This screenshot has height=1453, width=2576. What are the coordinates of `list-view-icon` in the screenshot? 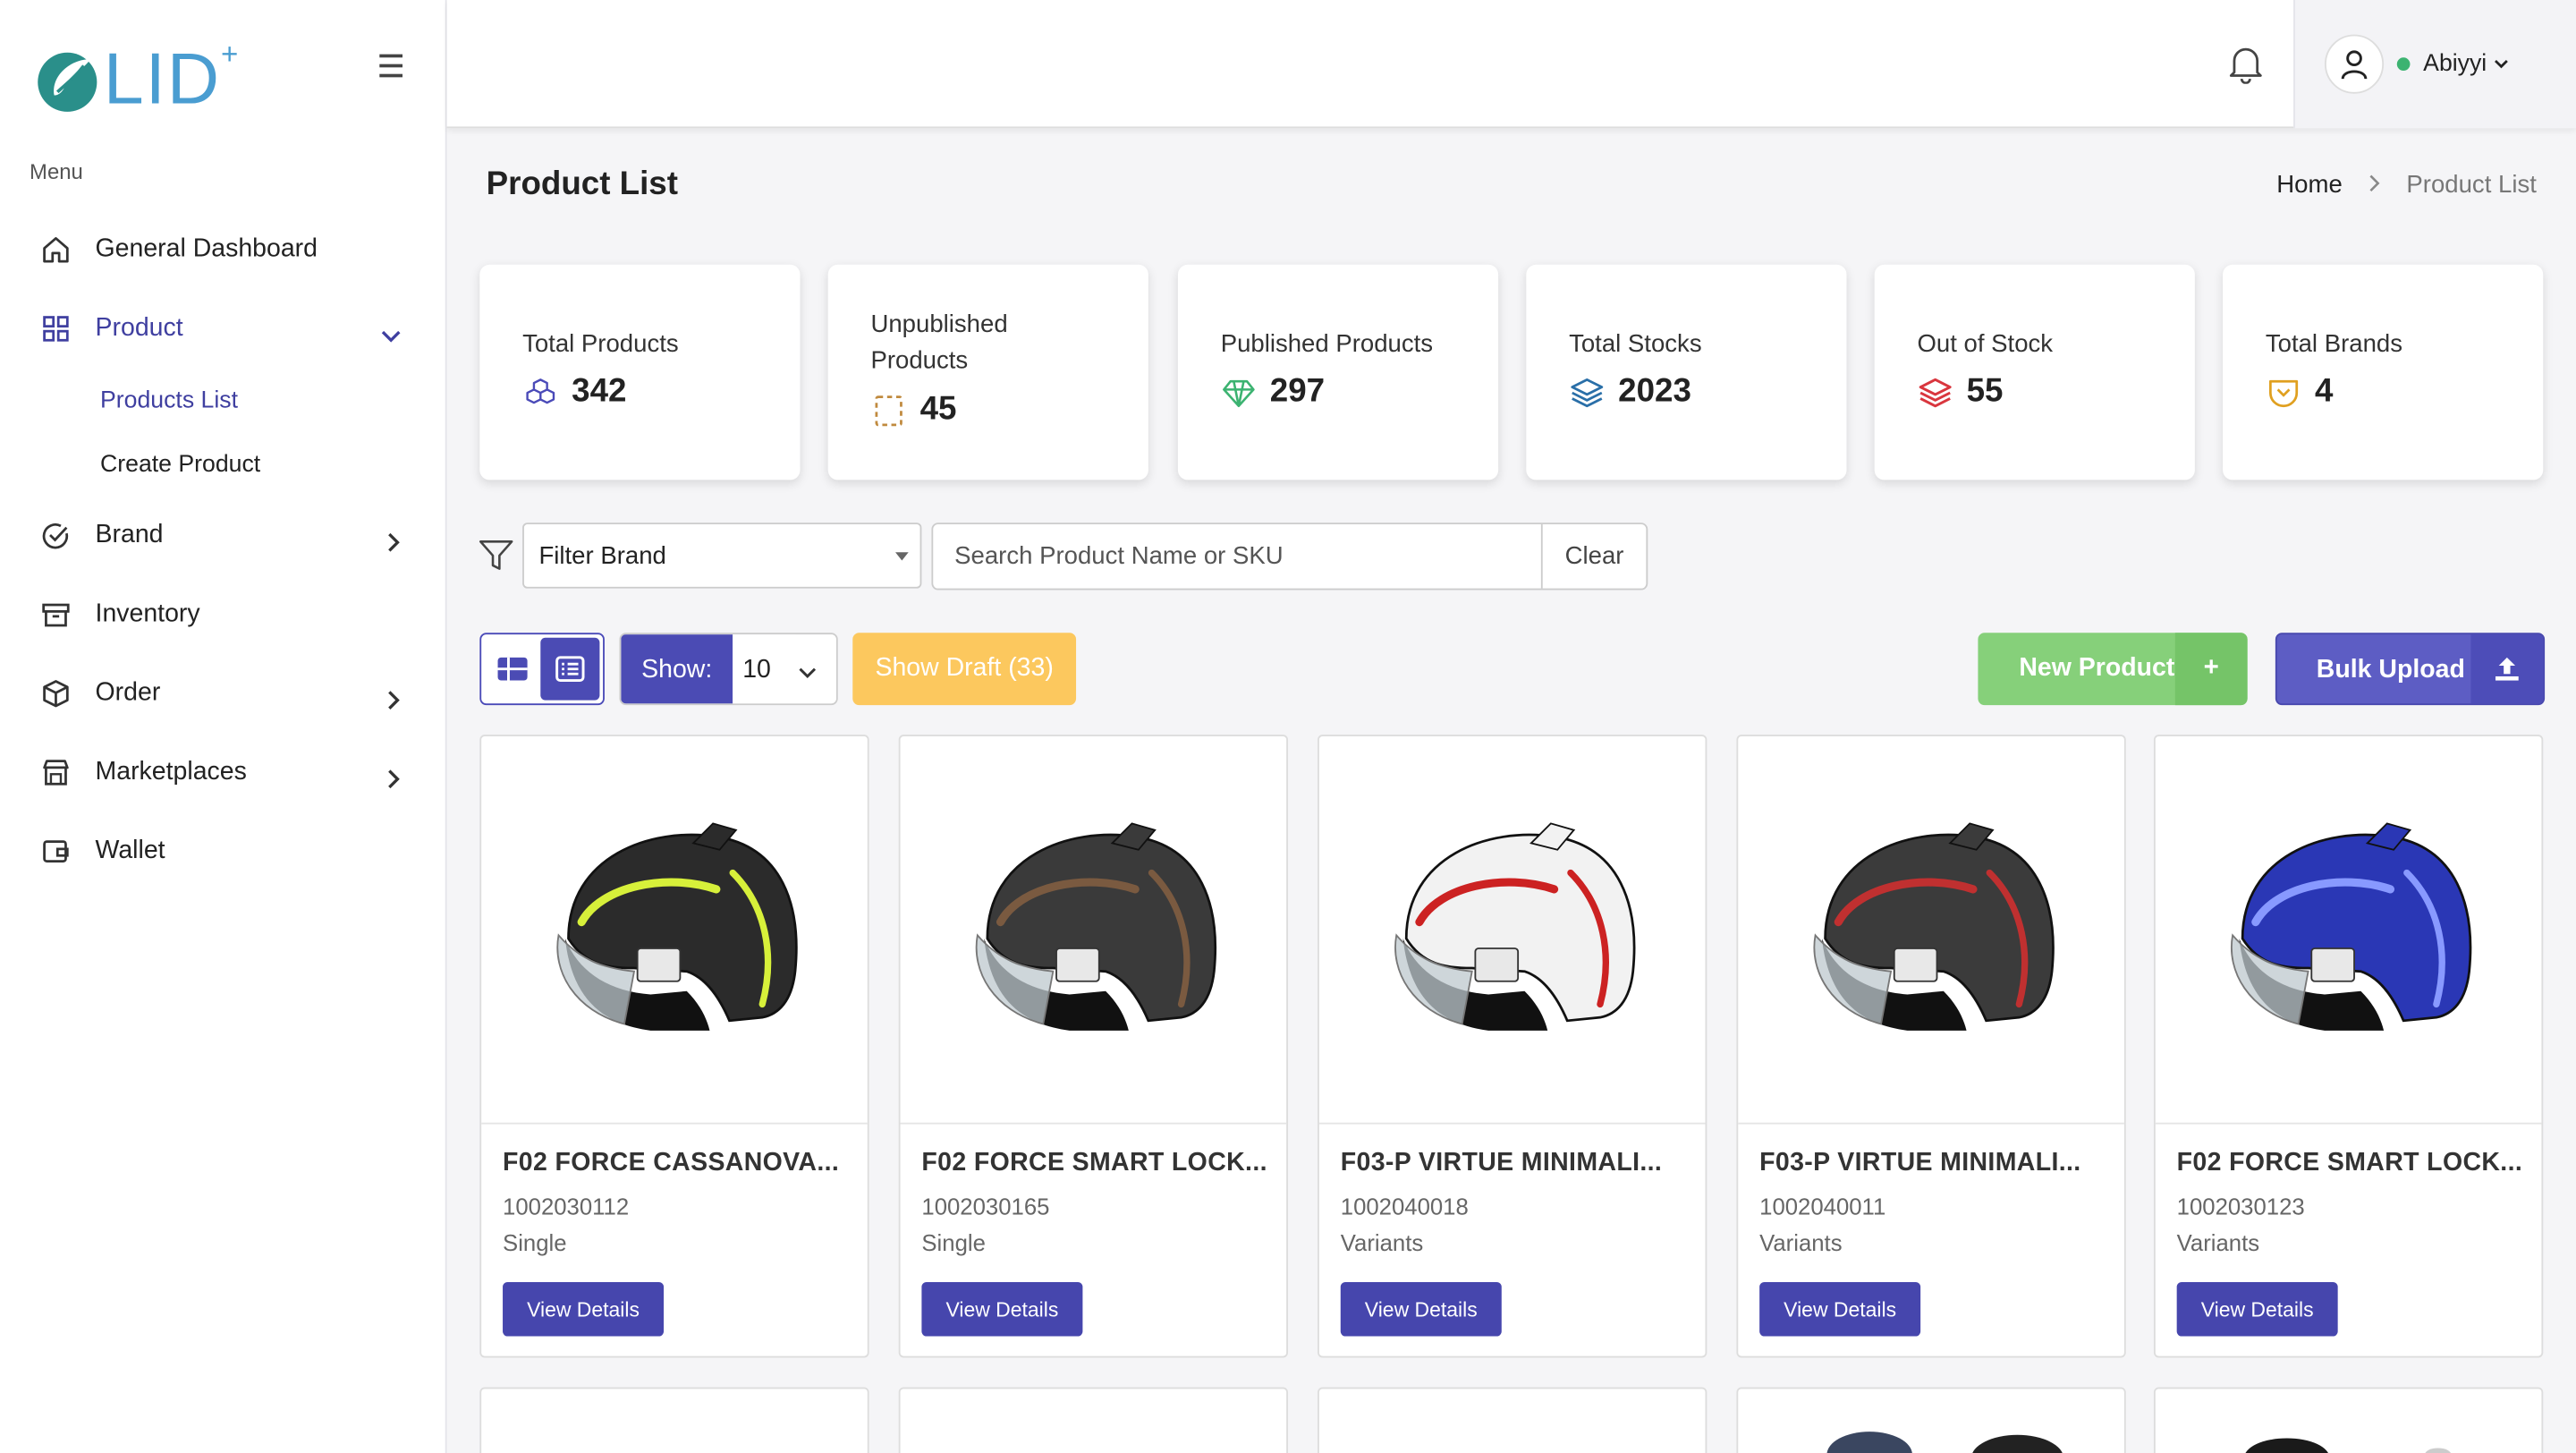 It's located at (570, 669).